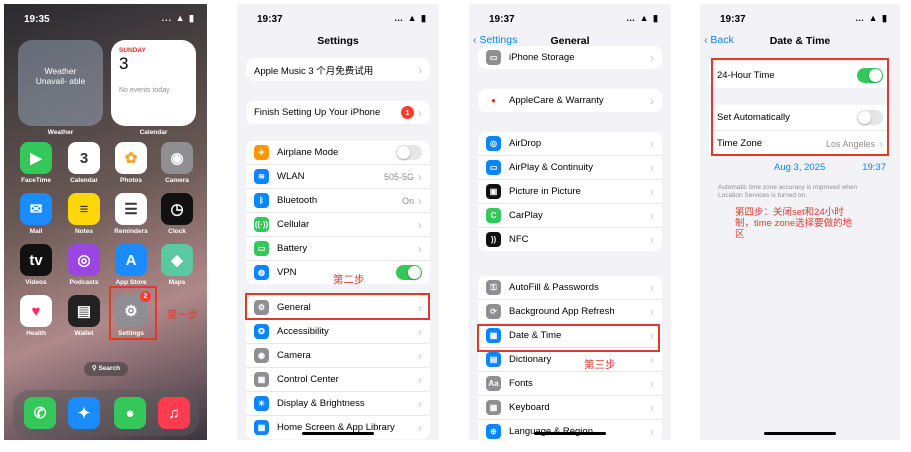 The height and width of the screenshot is (452, 911). Describe the element at coordinates (130, 413) in the screenshot. I see `dock-app: ●` at that location.